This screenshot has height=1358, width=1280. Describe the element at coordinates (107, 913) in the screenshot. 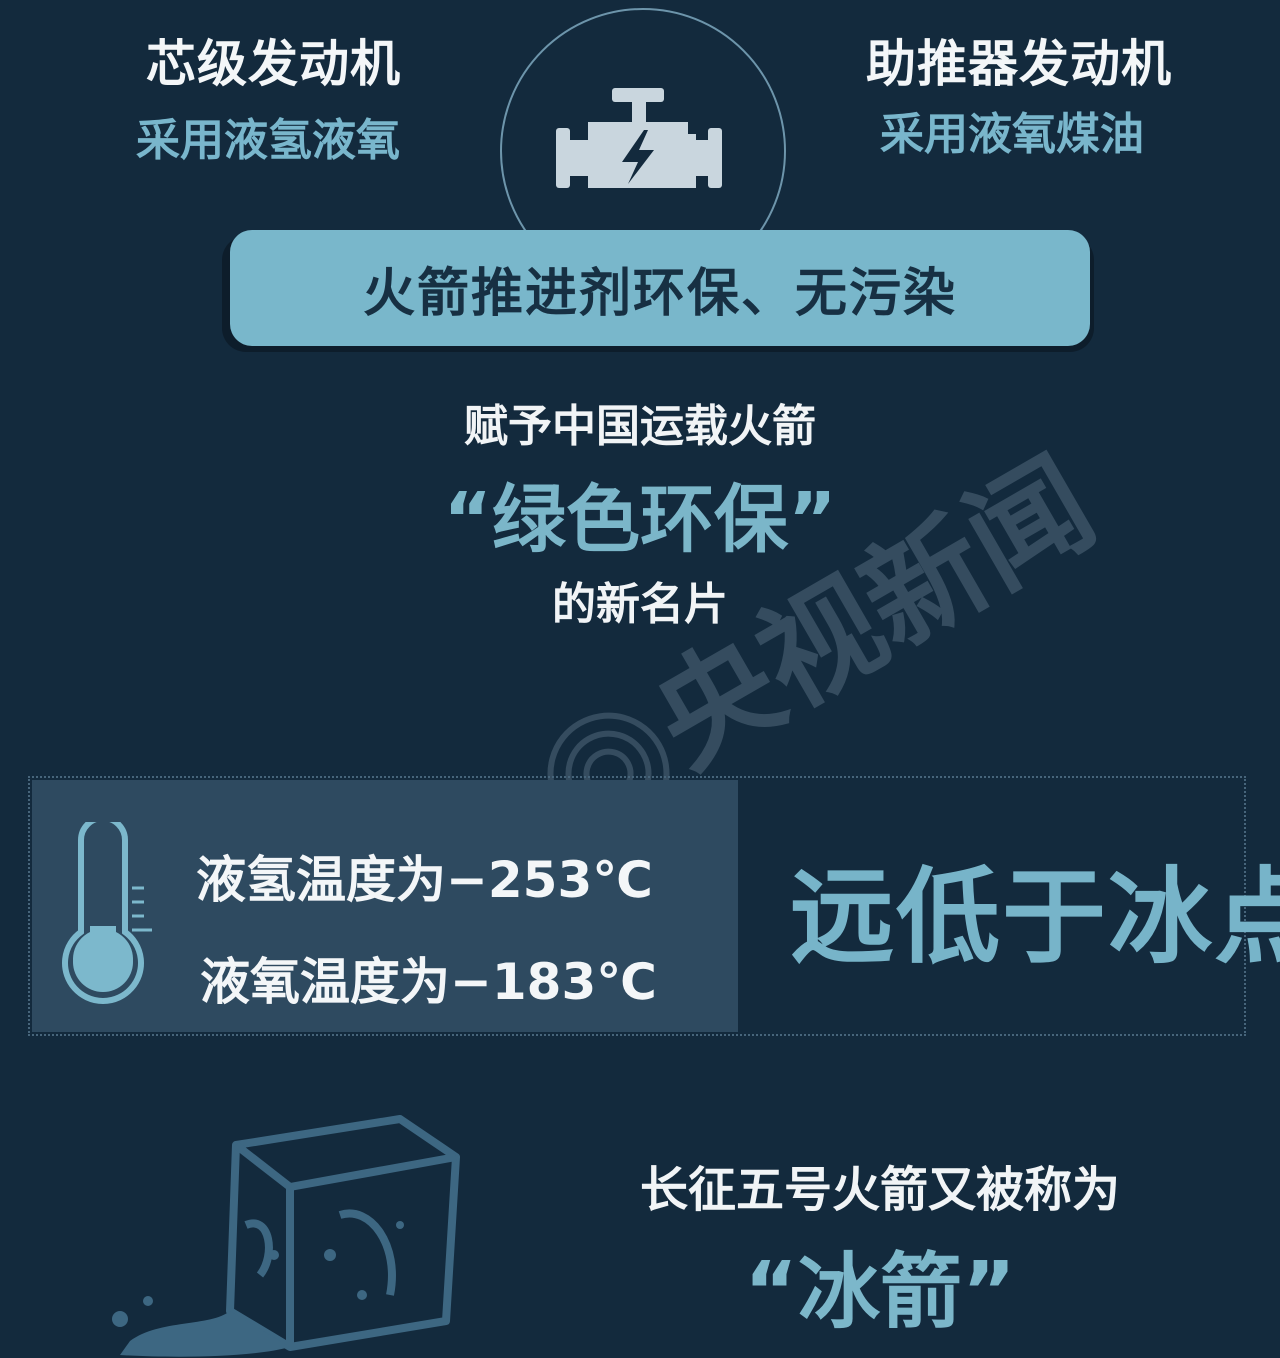

I see `thermometer-icon` at that location.